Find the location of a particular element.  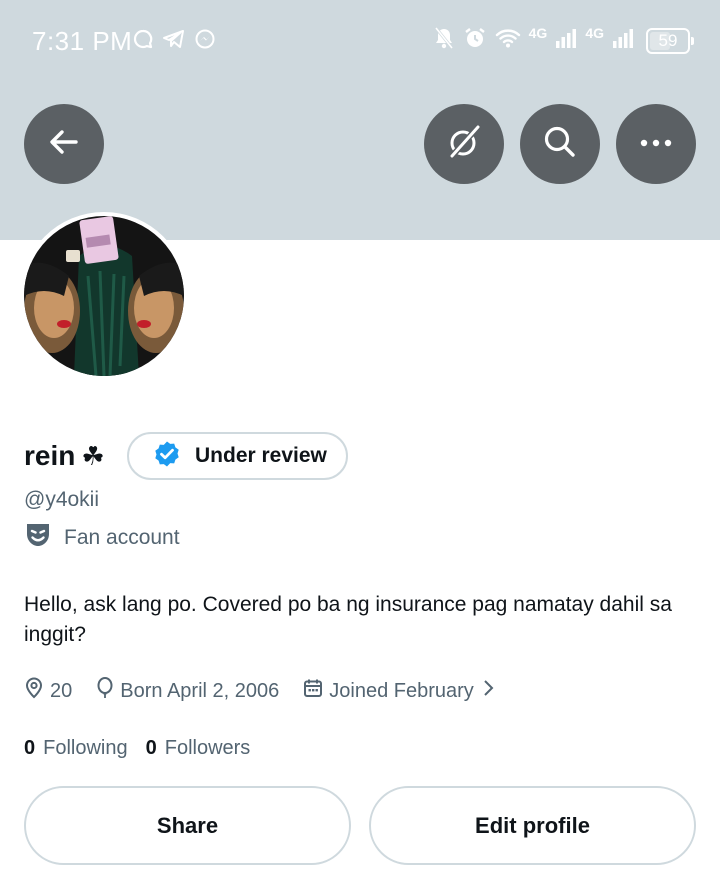

birthday-item: Born April 2, 2006 is located at coordinates (187, 691).